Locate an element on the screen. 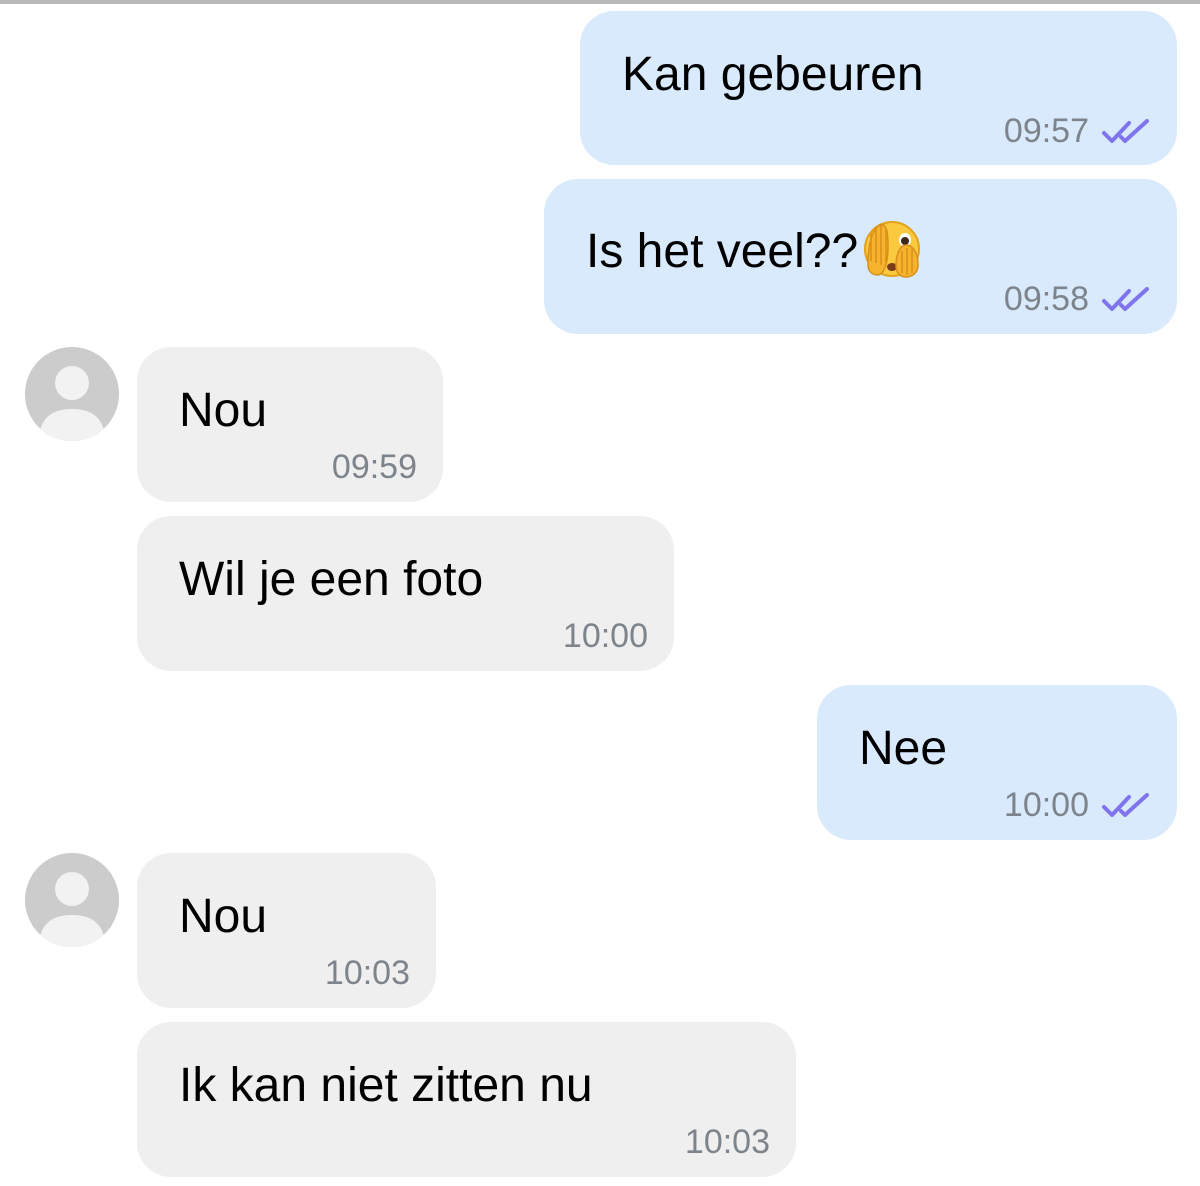 The width and height of the screenshot is (1200, 1186). message-text: Nee is located at coordinates (903, 748).